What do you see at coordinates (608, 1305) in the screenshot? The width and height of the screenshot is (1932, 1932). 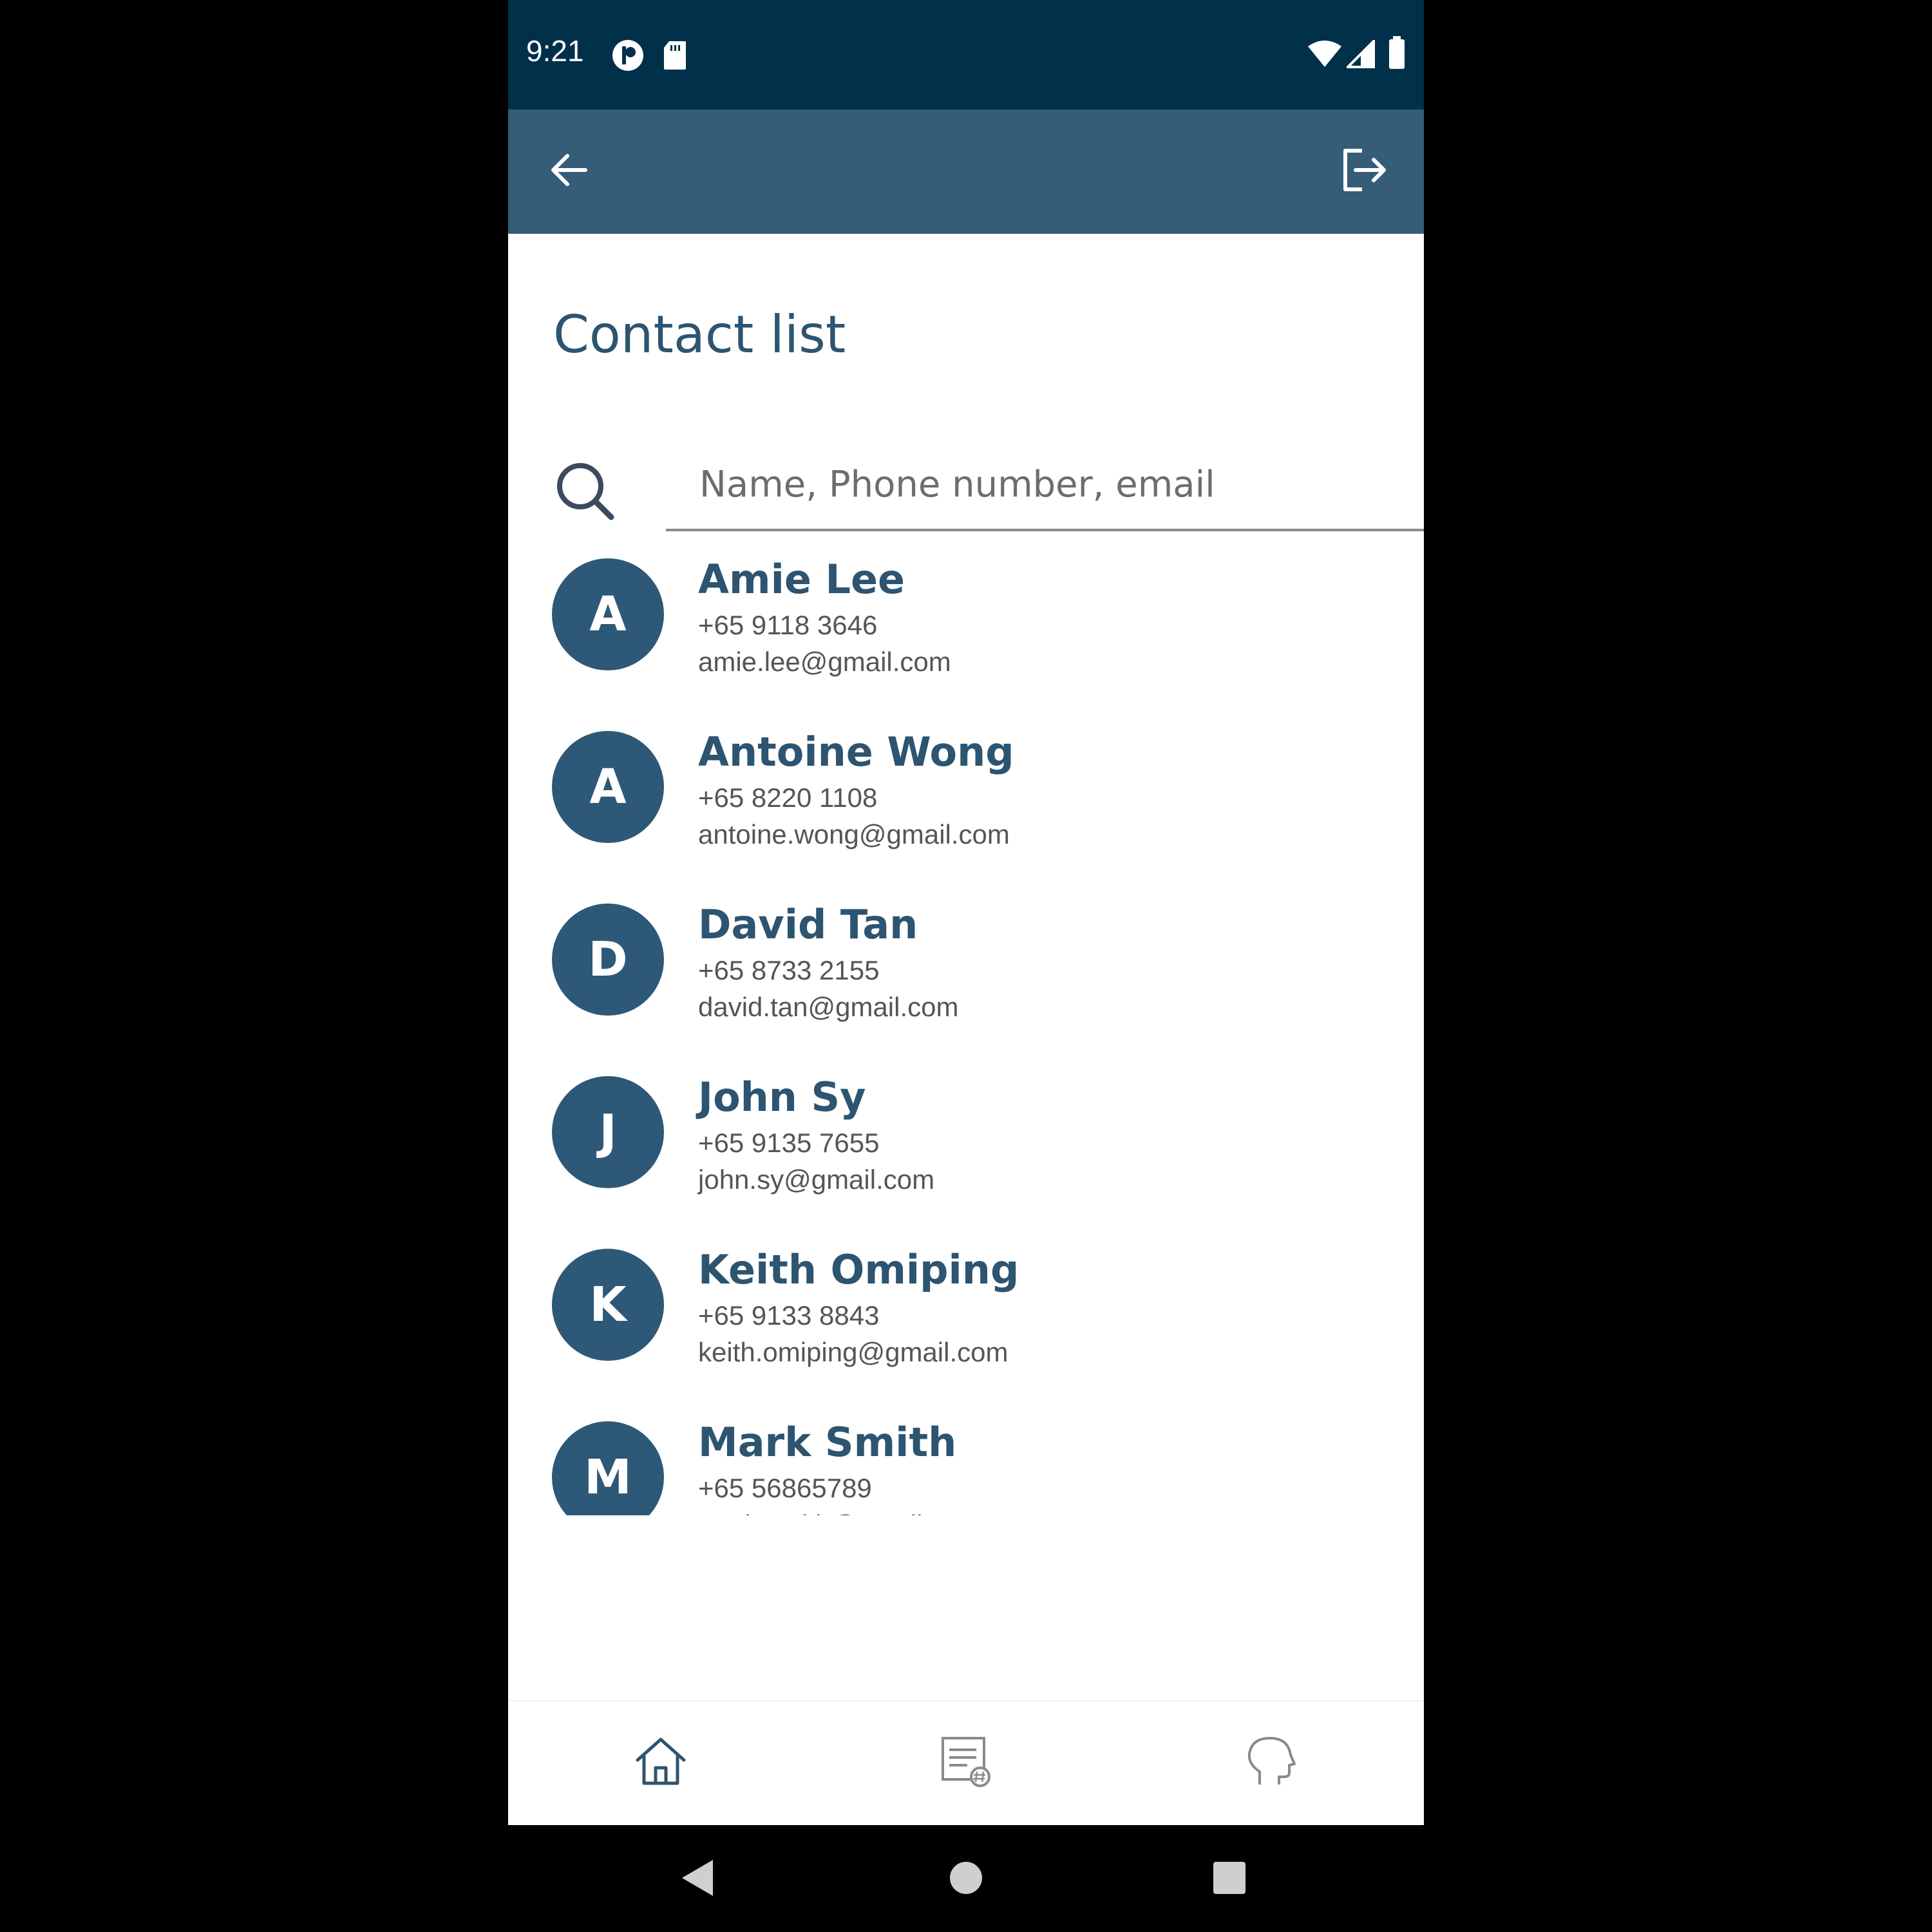 I see `avatar: K` at bounding box center [608, 1305].